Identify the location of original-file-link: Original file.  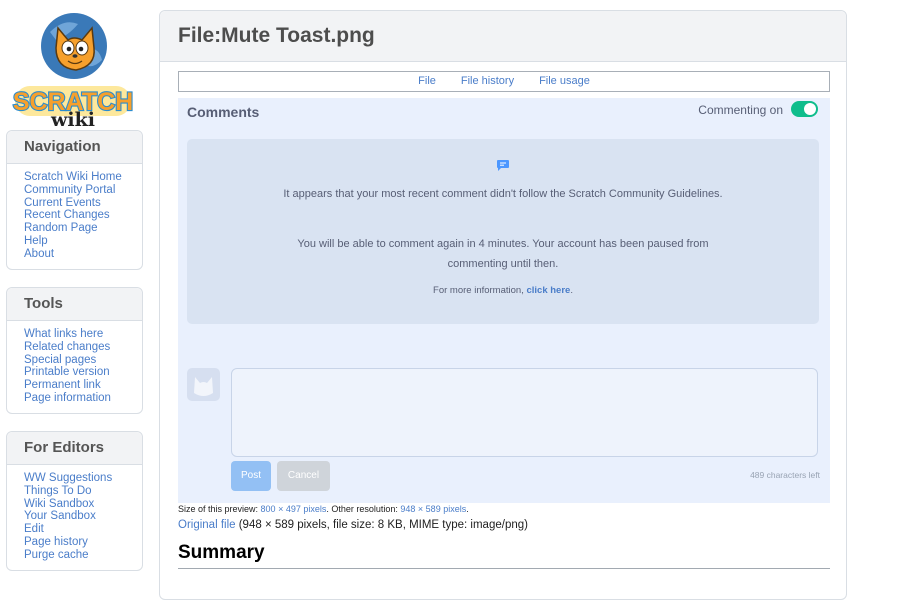
(207, 525).